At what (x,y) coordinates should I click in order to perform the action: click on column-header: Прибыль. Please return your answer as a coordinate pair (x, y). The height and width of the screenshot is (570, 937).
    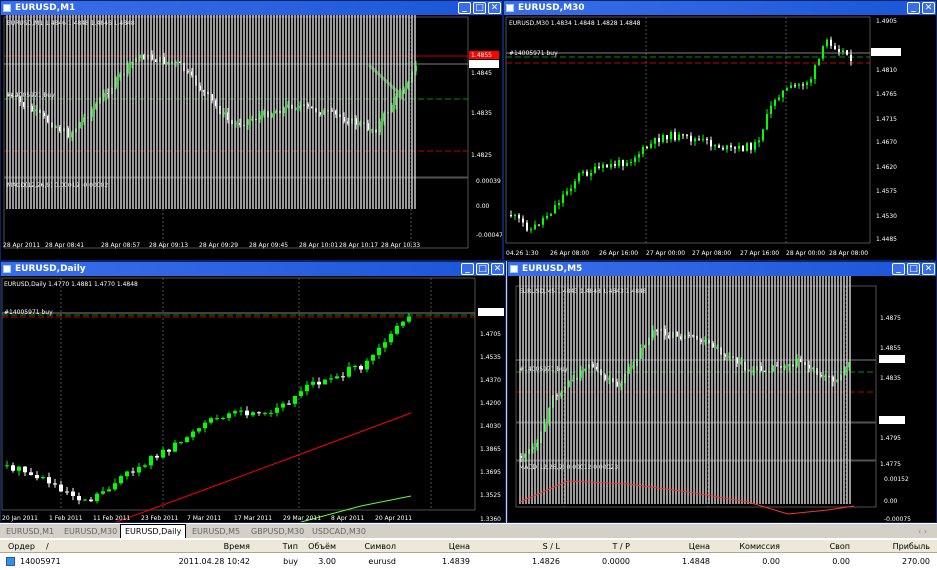
    Looking at the image, I should click on (911, 546).